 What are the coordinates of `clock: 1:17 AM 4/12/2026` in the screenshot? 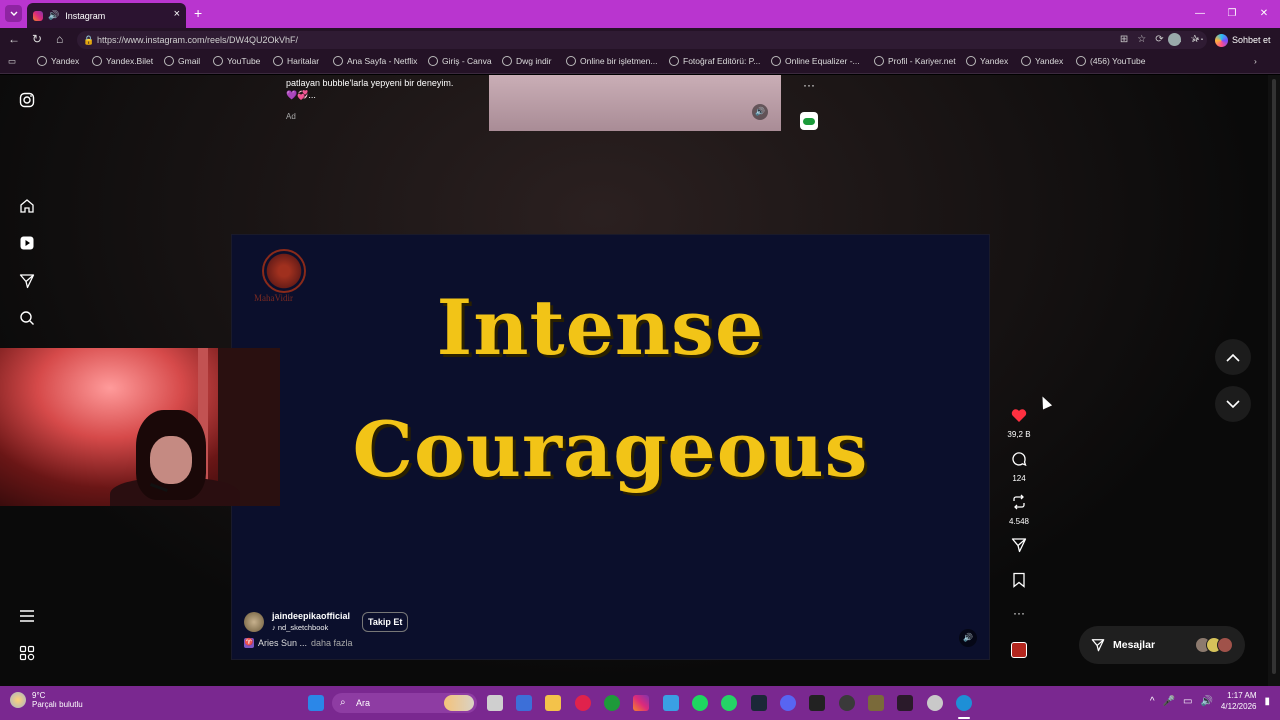 It's located at (1239, 701).